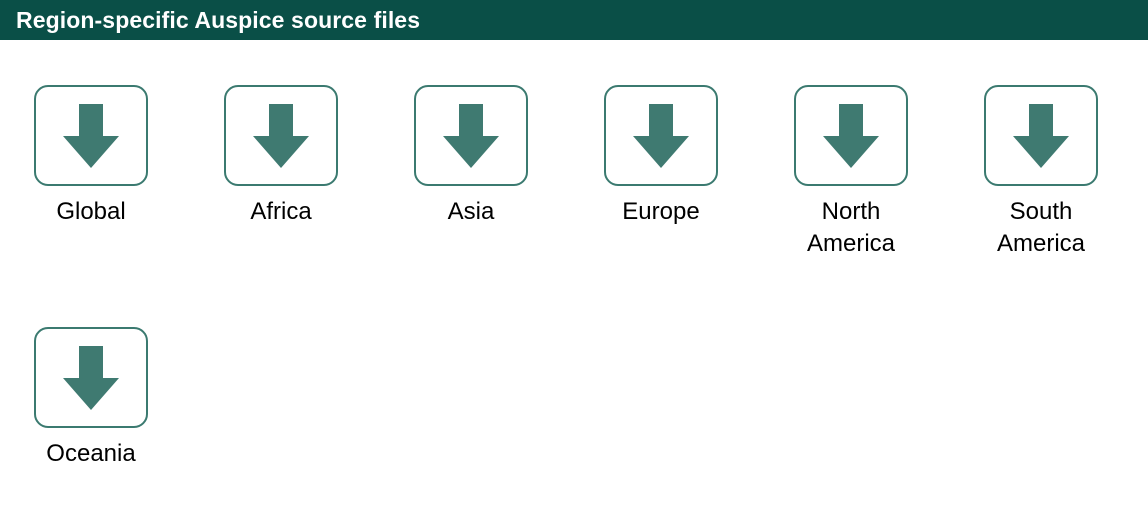 The image size is (1148, 526). I want to click on region-label: Global, so click(91, 212).